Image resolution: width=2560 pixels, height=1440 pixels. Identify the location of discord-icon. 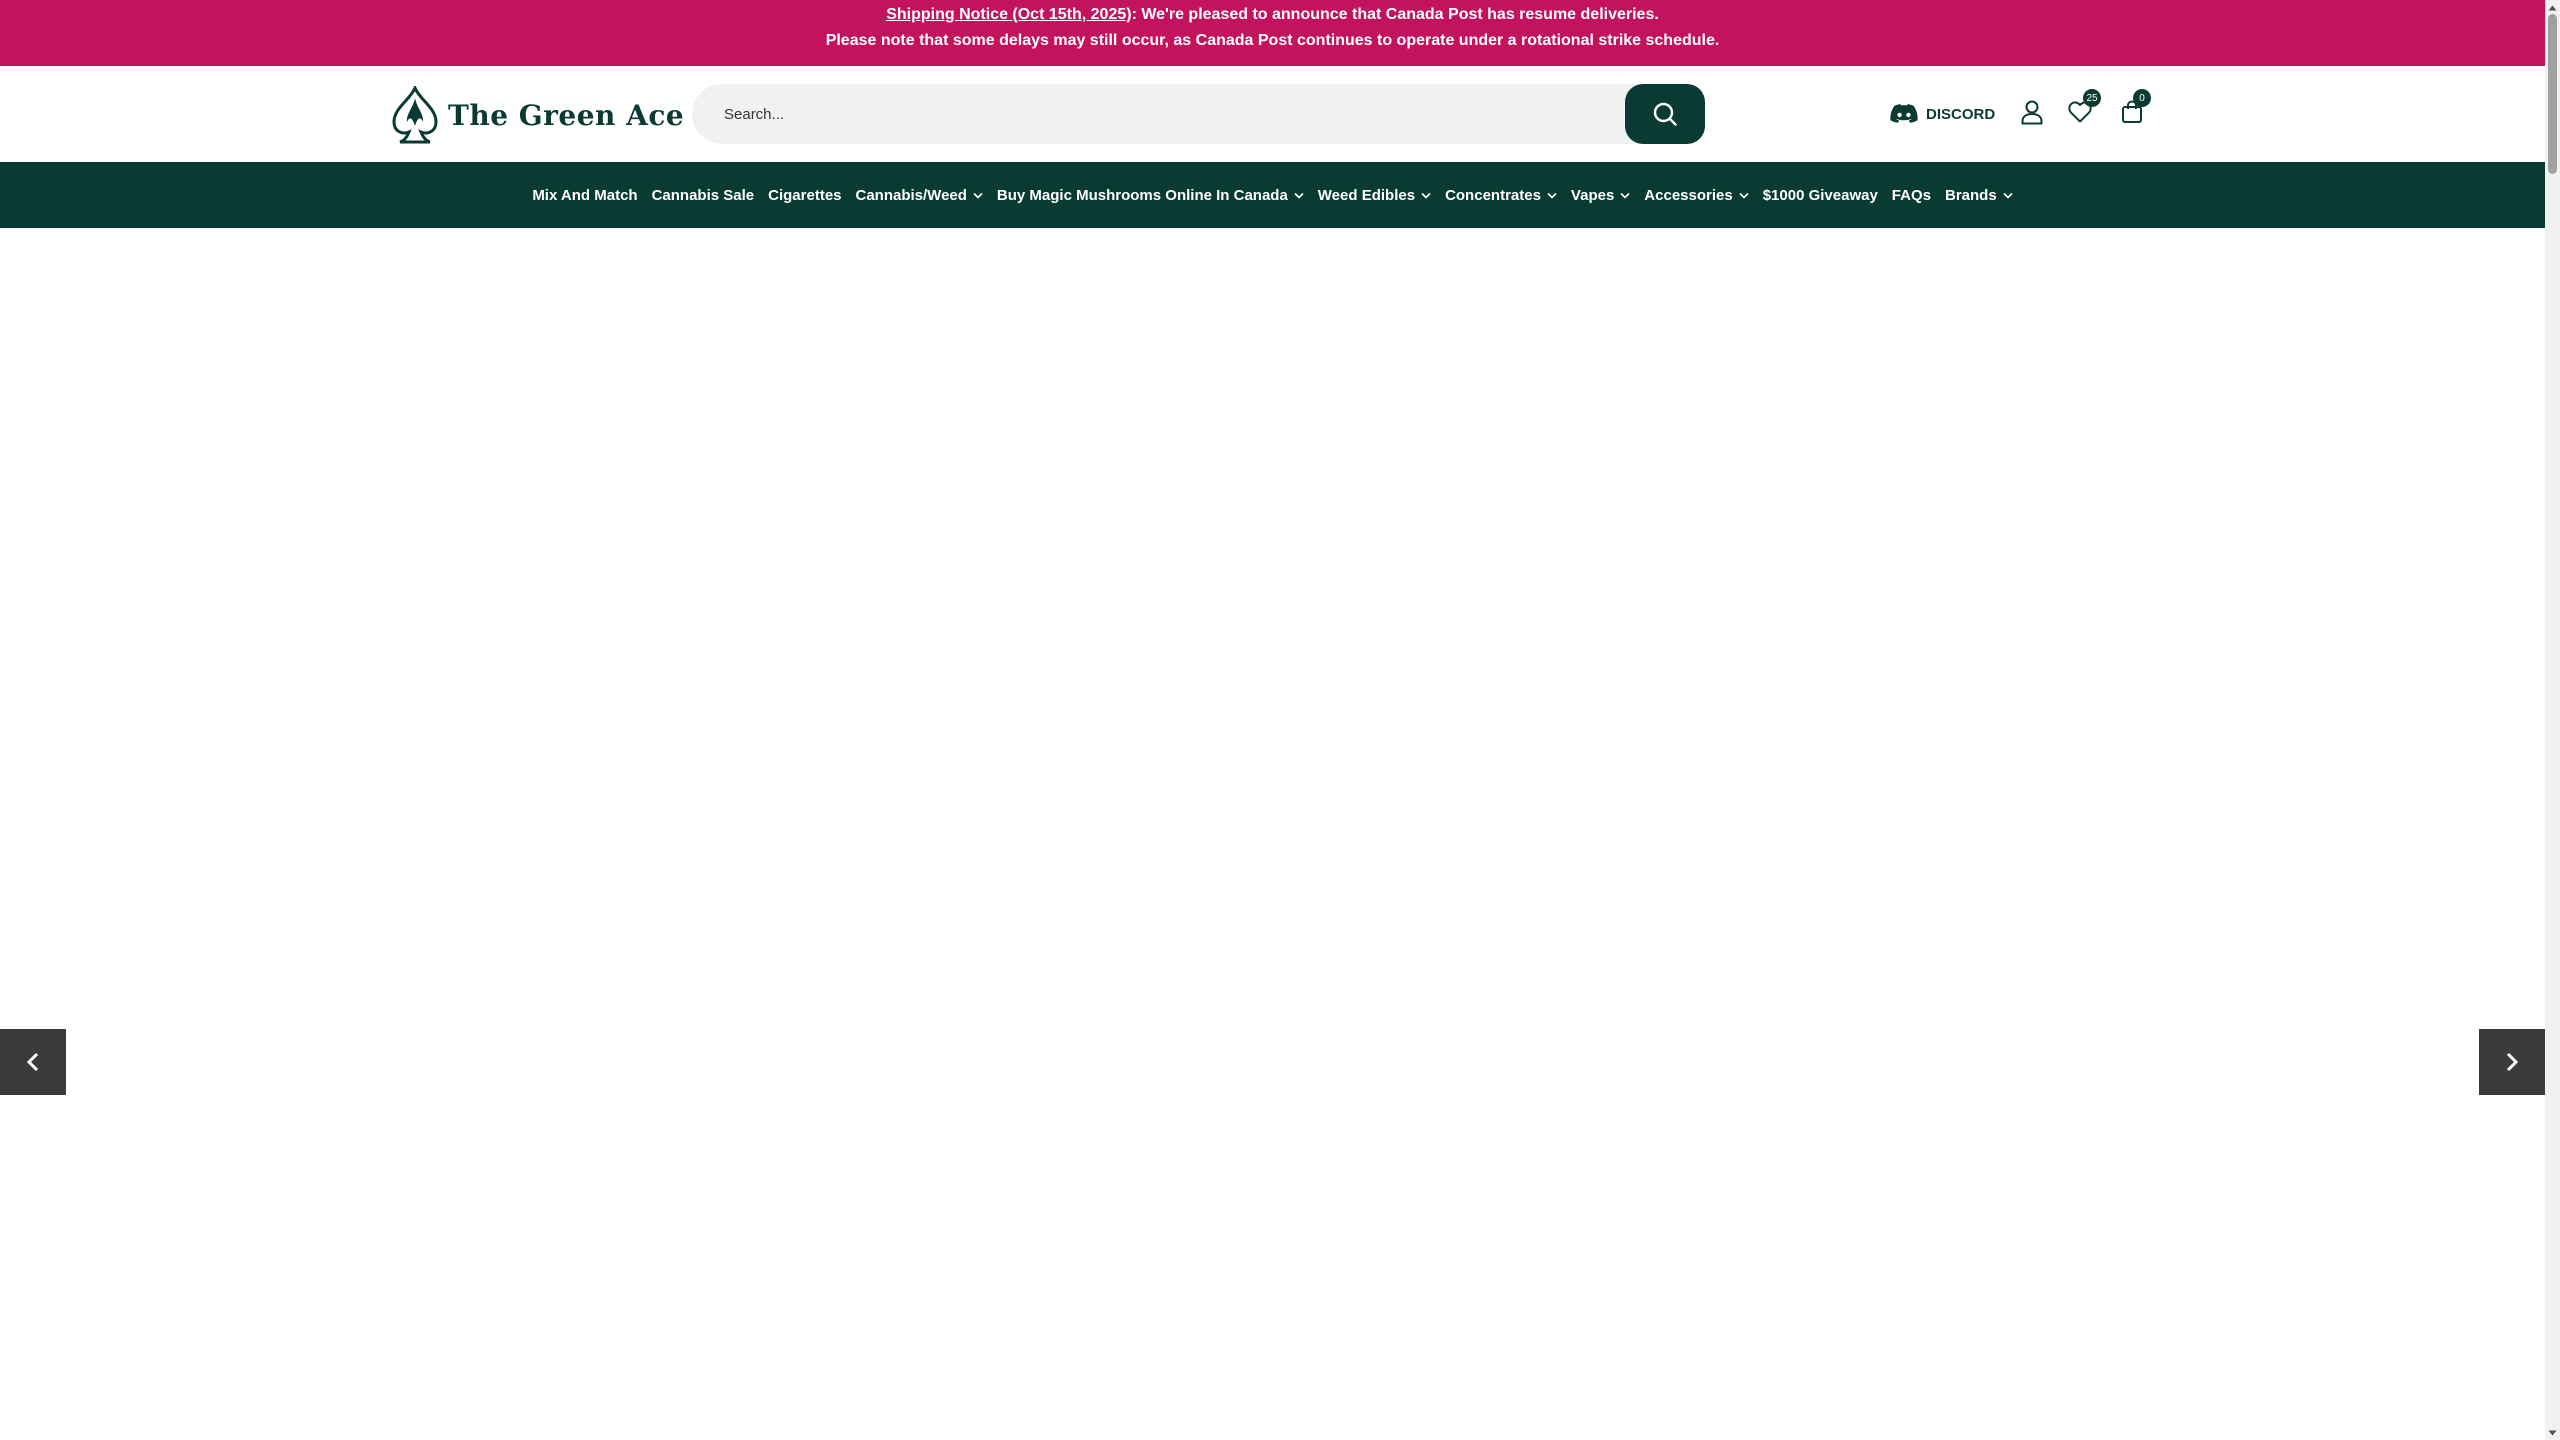
(1904, 113).